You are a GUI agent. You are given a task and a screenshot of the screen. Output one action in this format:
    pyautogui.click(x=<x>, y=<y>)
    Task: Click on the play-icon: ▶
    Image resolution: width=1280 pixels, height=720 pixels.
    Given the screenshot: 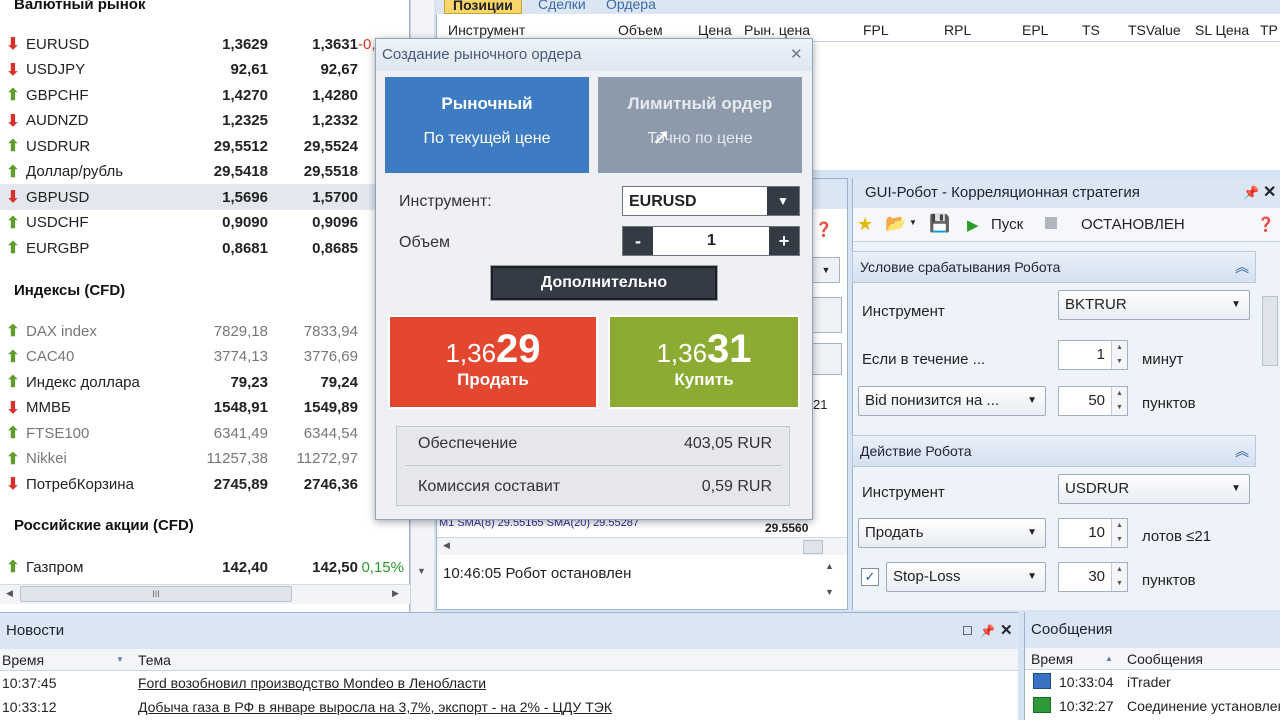 What is the action you would take?
    pyautogui.click(x=973, y=225)
    